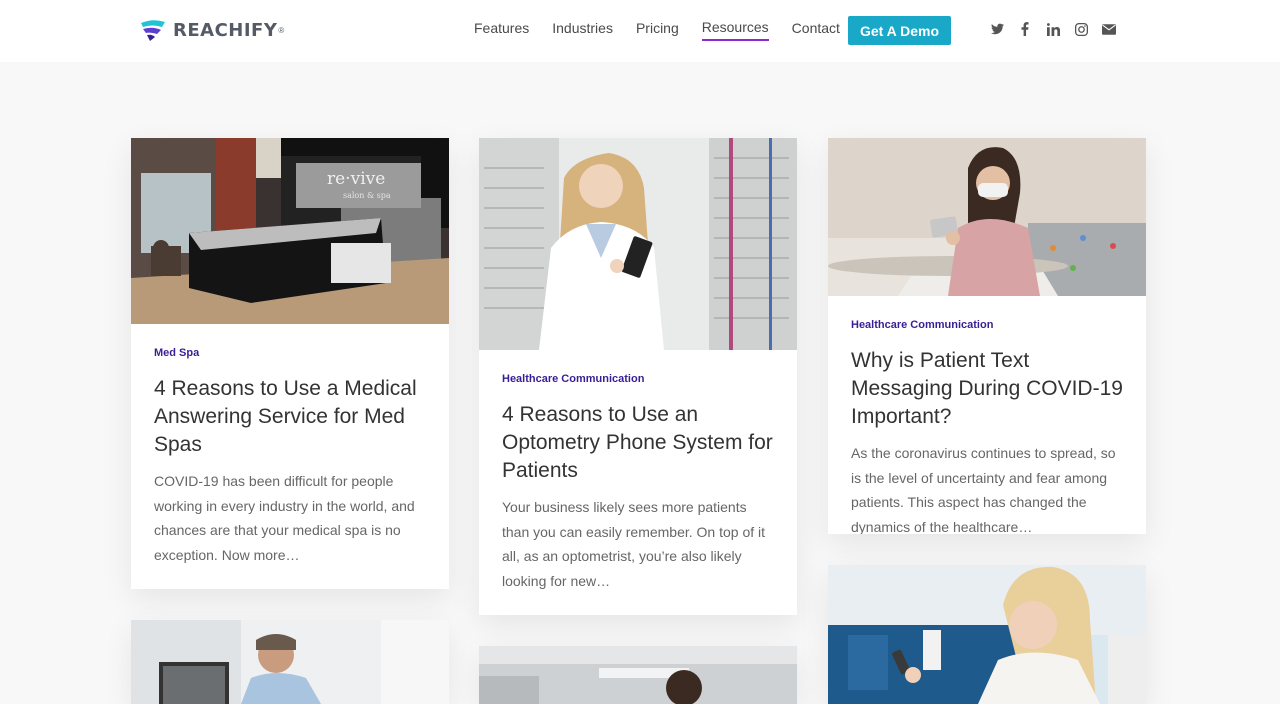  What do you see at coordinates (281, 30) in the screenshot?
I see `logo-registered-mark: ®` at bounding box center [281, 30].